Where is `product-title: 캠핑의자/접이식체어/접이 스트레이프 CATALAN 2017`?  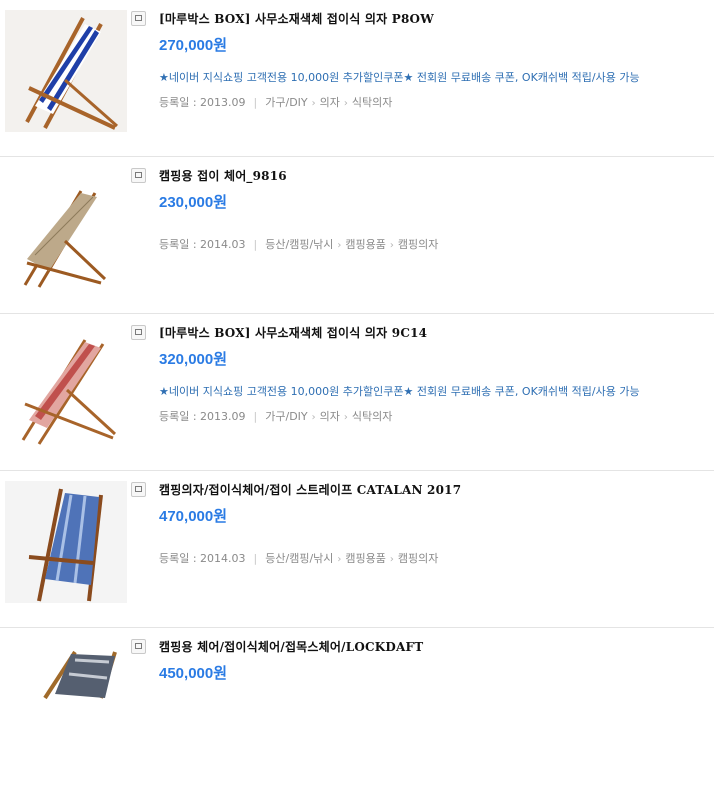 product-title: 캠핑의자/접이식체어/접이 스트레이프 CATALAN 2017 is located at coordinates (310, 489).